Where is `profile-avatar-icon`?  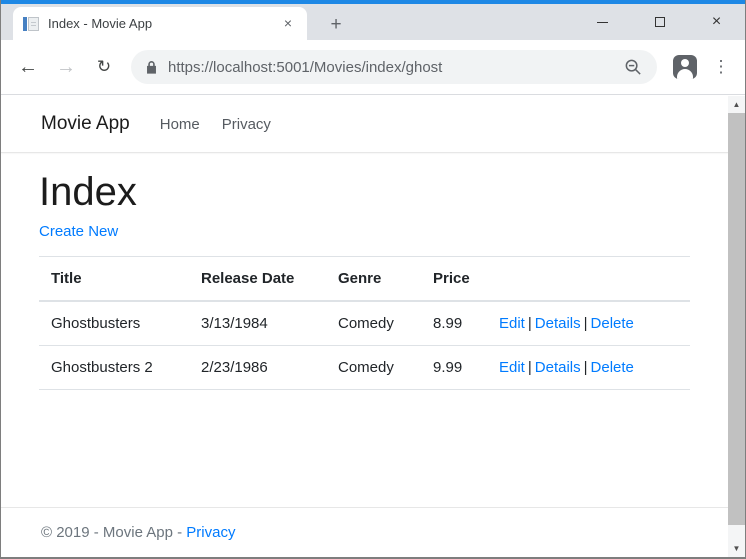 profile-avatar-icon is located at coordinates (685, 67).